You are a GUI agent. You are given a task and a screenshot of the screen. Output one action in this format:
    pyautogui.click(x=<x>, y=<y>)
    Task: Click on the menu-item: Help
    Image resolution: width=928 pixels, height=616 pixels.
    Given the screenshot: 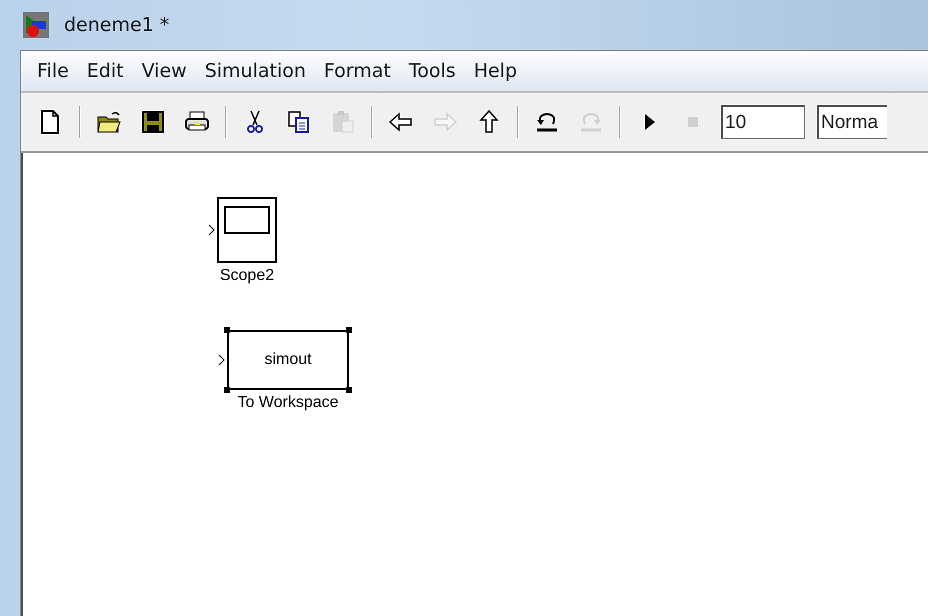 What is the action you would take?
    pyautogui.click(x=496, y=71)
    